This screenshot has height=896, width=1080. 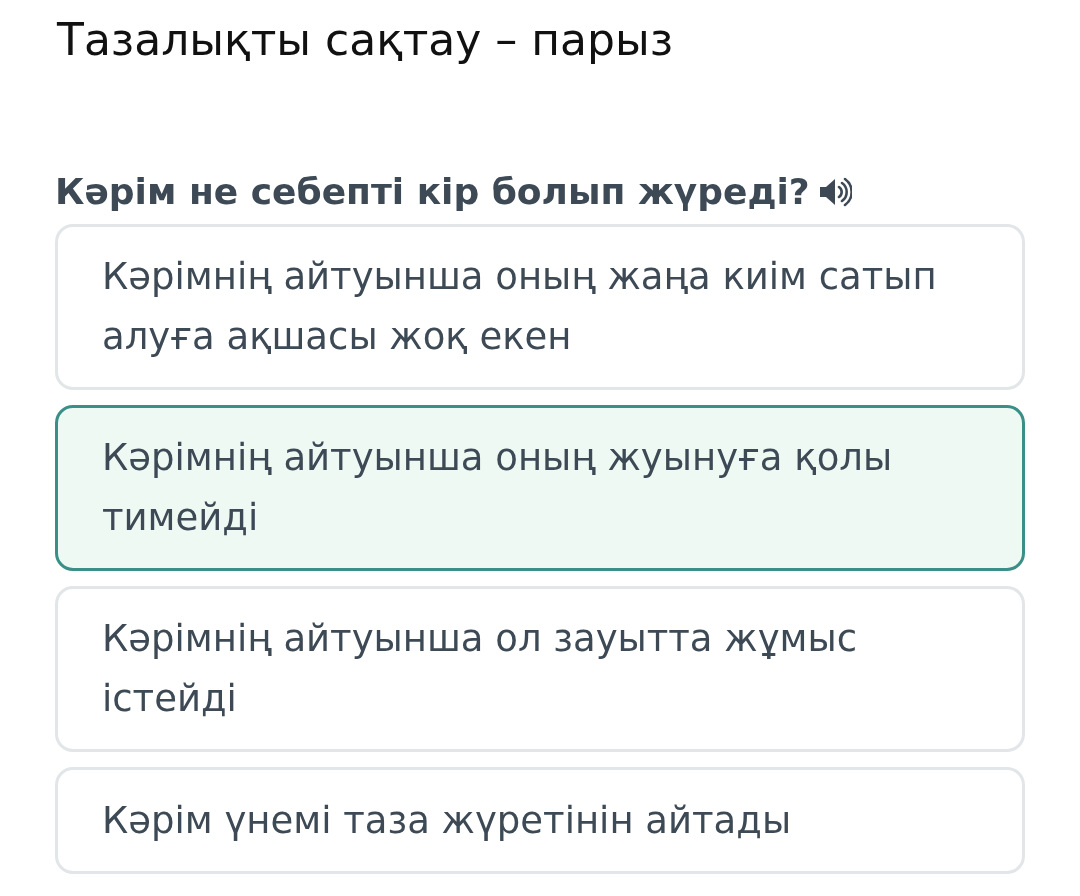 I want to click on page-title: Тазалықты сақтау – парыз, so click(x=366, y=40).